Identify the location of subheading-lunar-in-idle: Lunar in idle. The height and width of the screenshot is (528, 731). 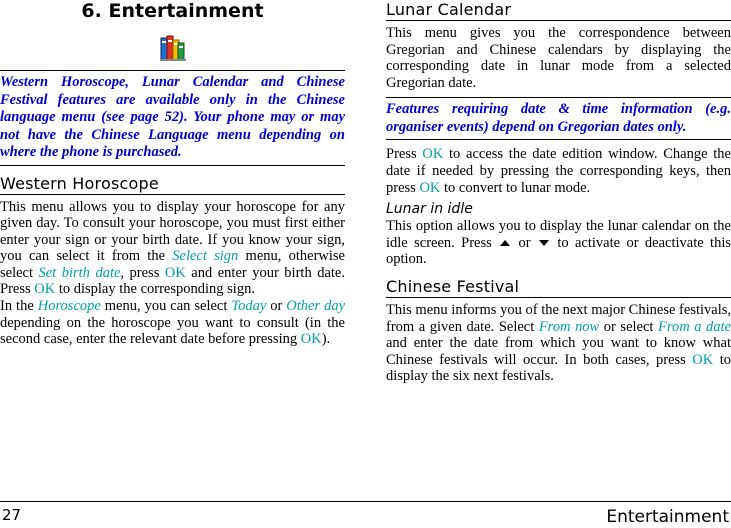
(429, 209).